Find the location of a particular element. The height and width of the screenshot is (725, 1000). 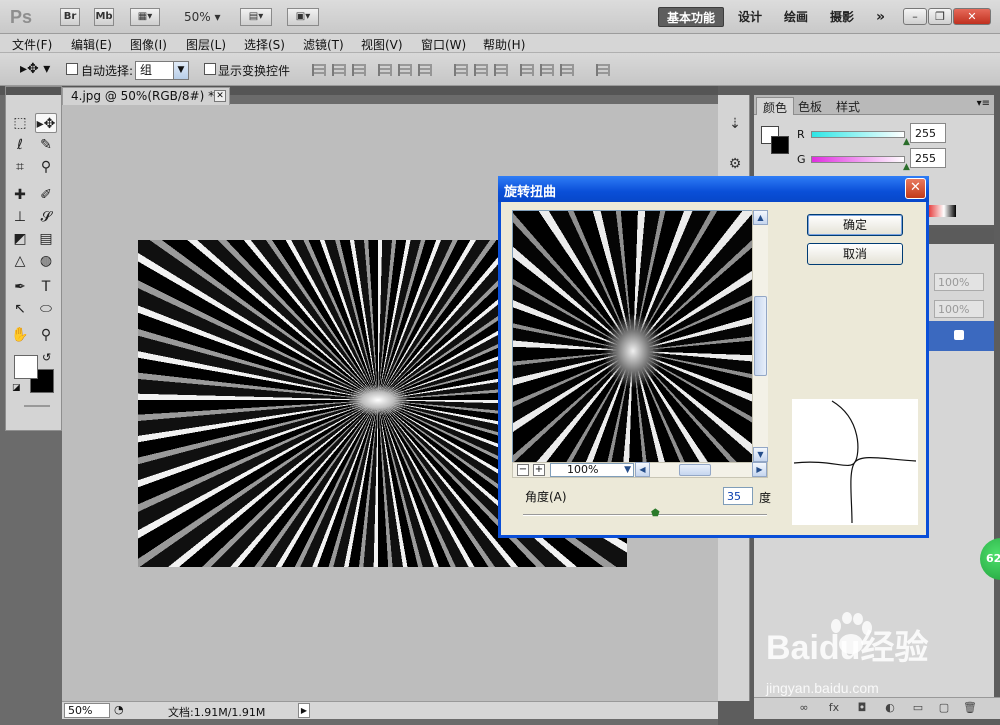

green-channel-slider is located at coordinates (858, 159).